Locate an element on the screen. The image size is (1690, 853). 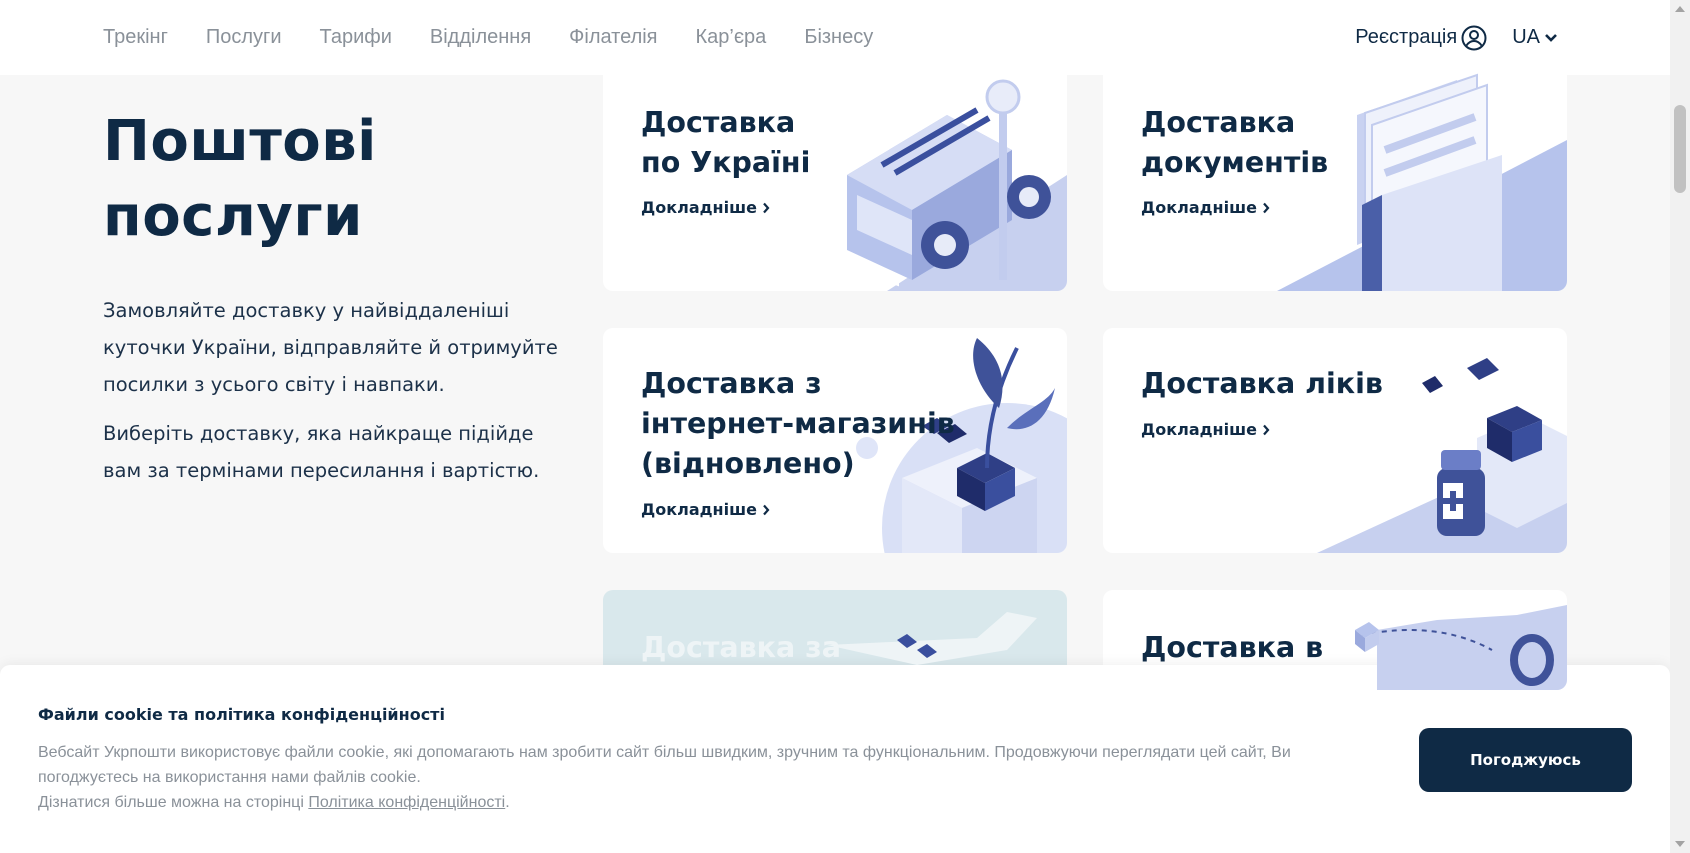
card-delivery-medicine: Доставка ліків Докладніше is located at coordinates (1335, 440).